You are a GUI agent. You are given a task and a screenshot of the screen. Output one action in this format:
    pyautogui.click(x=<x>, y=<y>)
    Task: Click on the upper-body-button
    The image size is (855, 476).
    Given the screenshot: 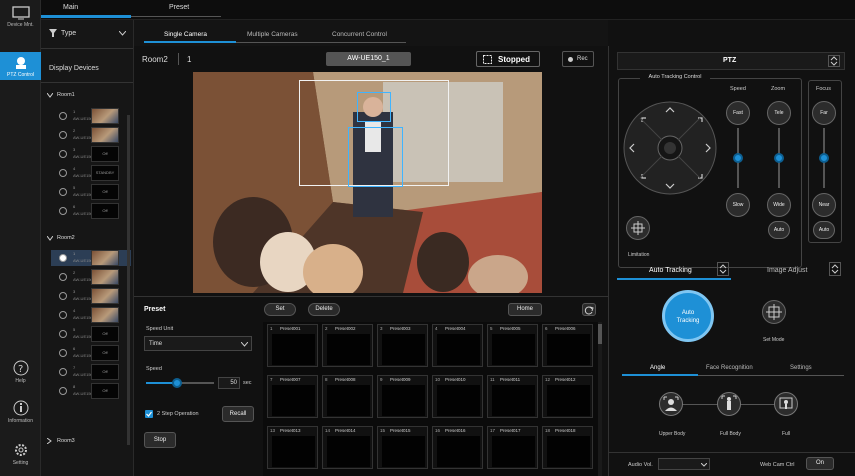 What is the action you would take?
    pyautogui.click(x=671, y=404)
    